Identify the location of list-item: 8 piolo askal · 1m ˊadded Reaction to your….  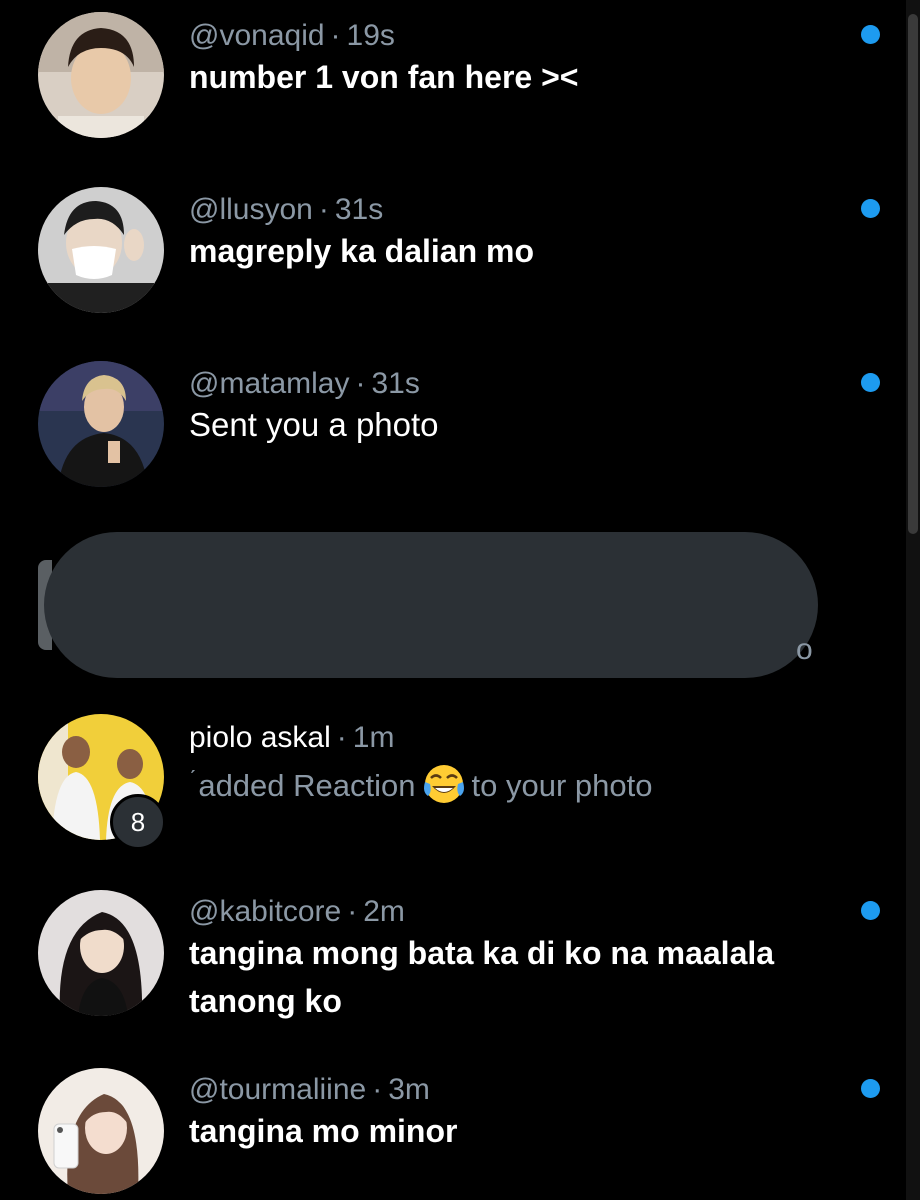
(460, 785).